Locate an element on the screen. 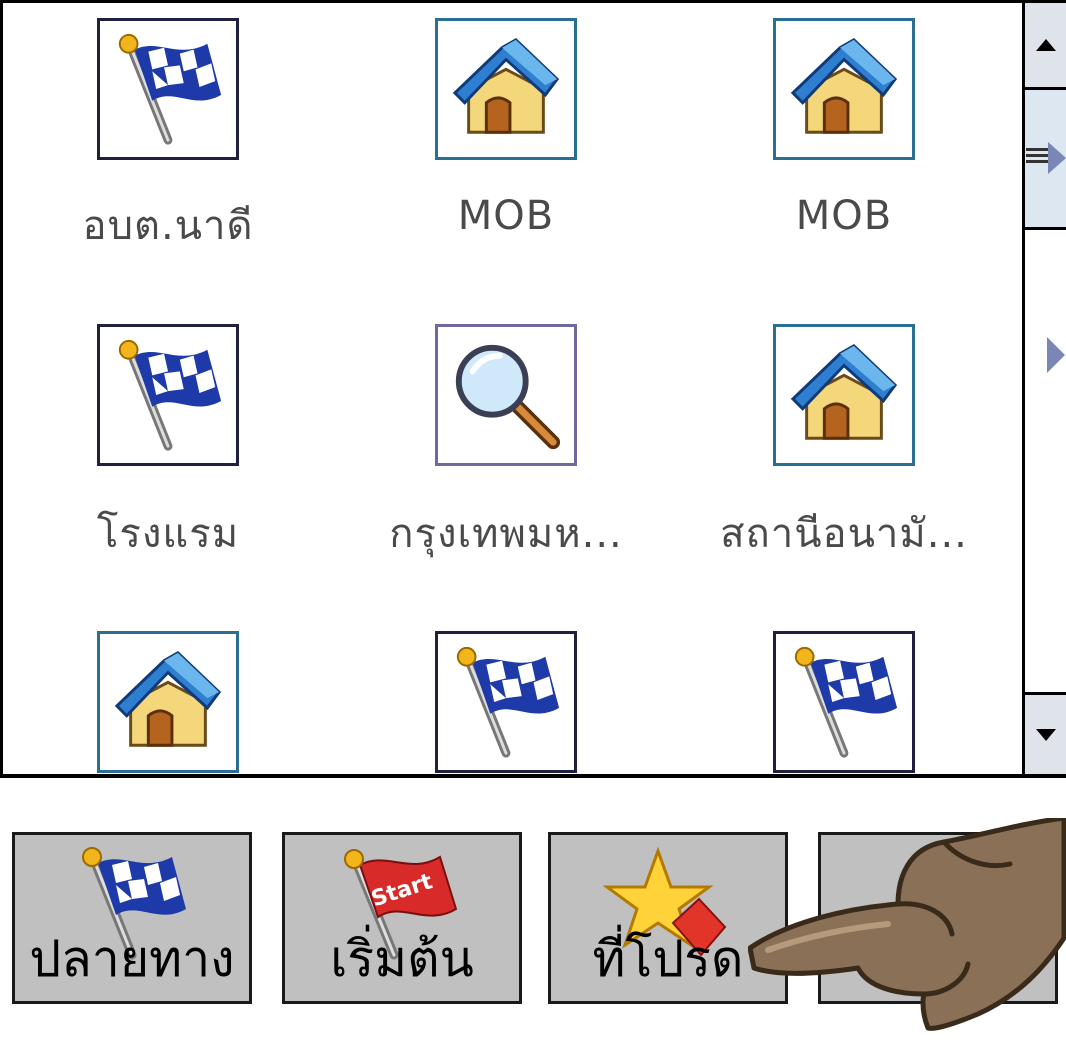 Image resolution: width=1066 pixels, height=1049 pixels. scroll-thumb is located at coordinates (1045, 160).